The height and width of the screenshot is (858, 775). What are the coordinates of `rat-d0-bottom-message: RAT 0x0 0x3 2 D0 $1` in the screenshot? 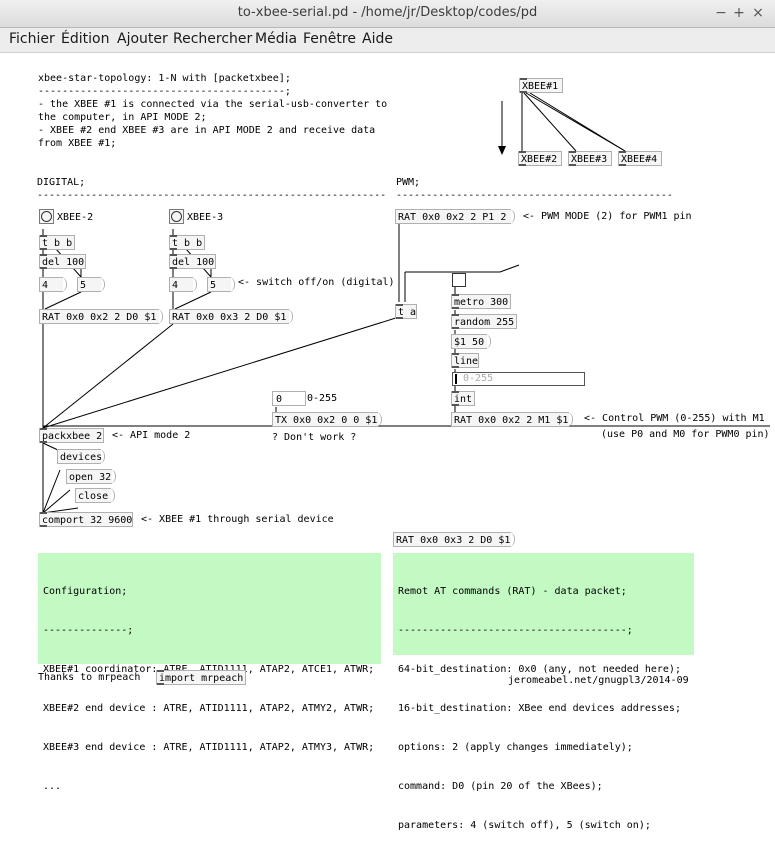 It's located at (454, 539).